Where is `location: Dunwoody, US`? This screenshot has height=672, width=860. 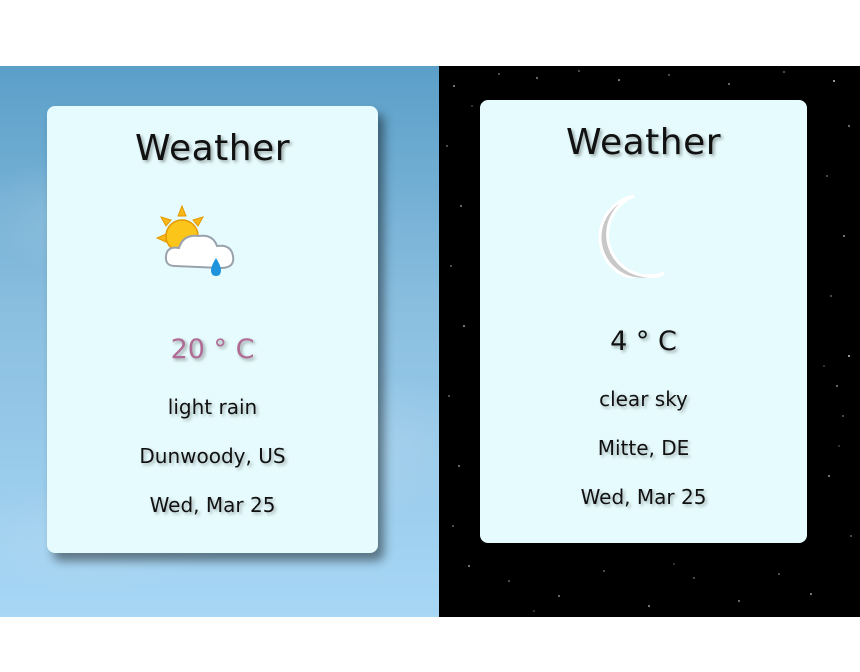 location: Dunwoody, US is located at coordinates (212, 456).